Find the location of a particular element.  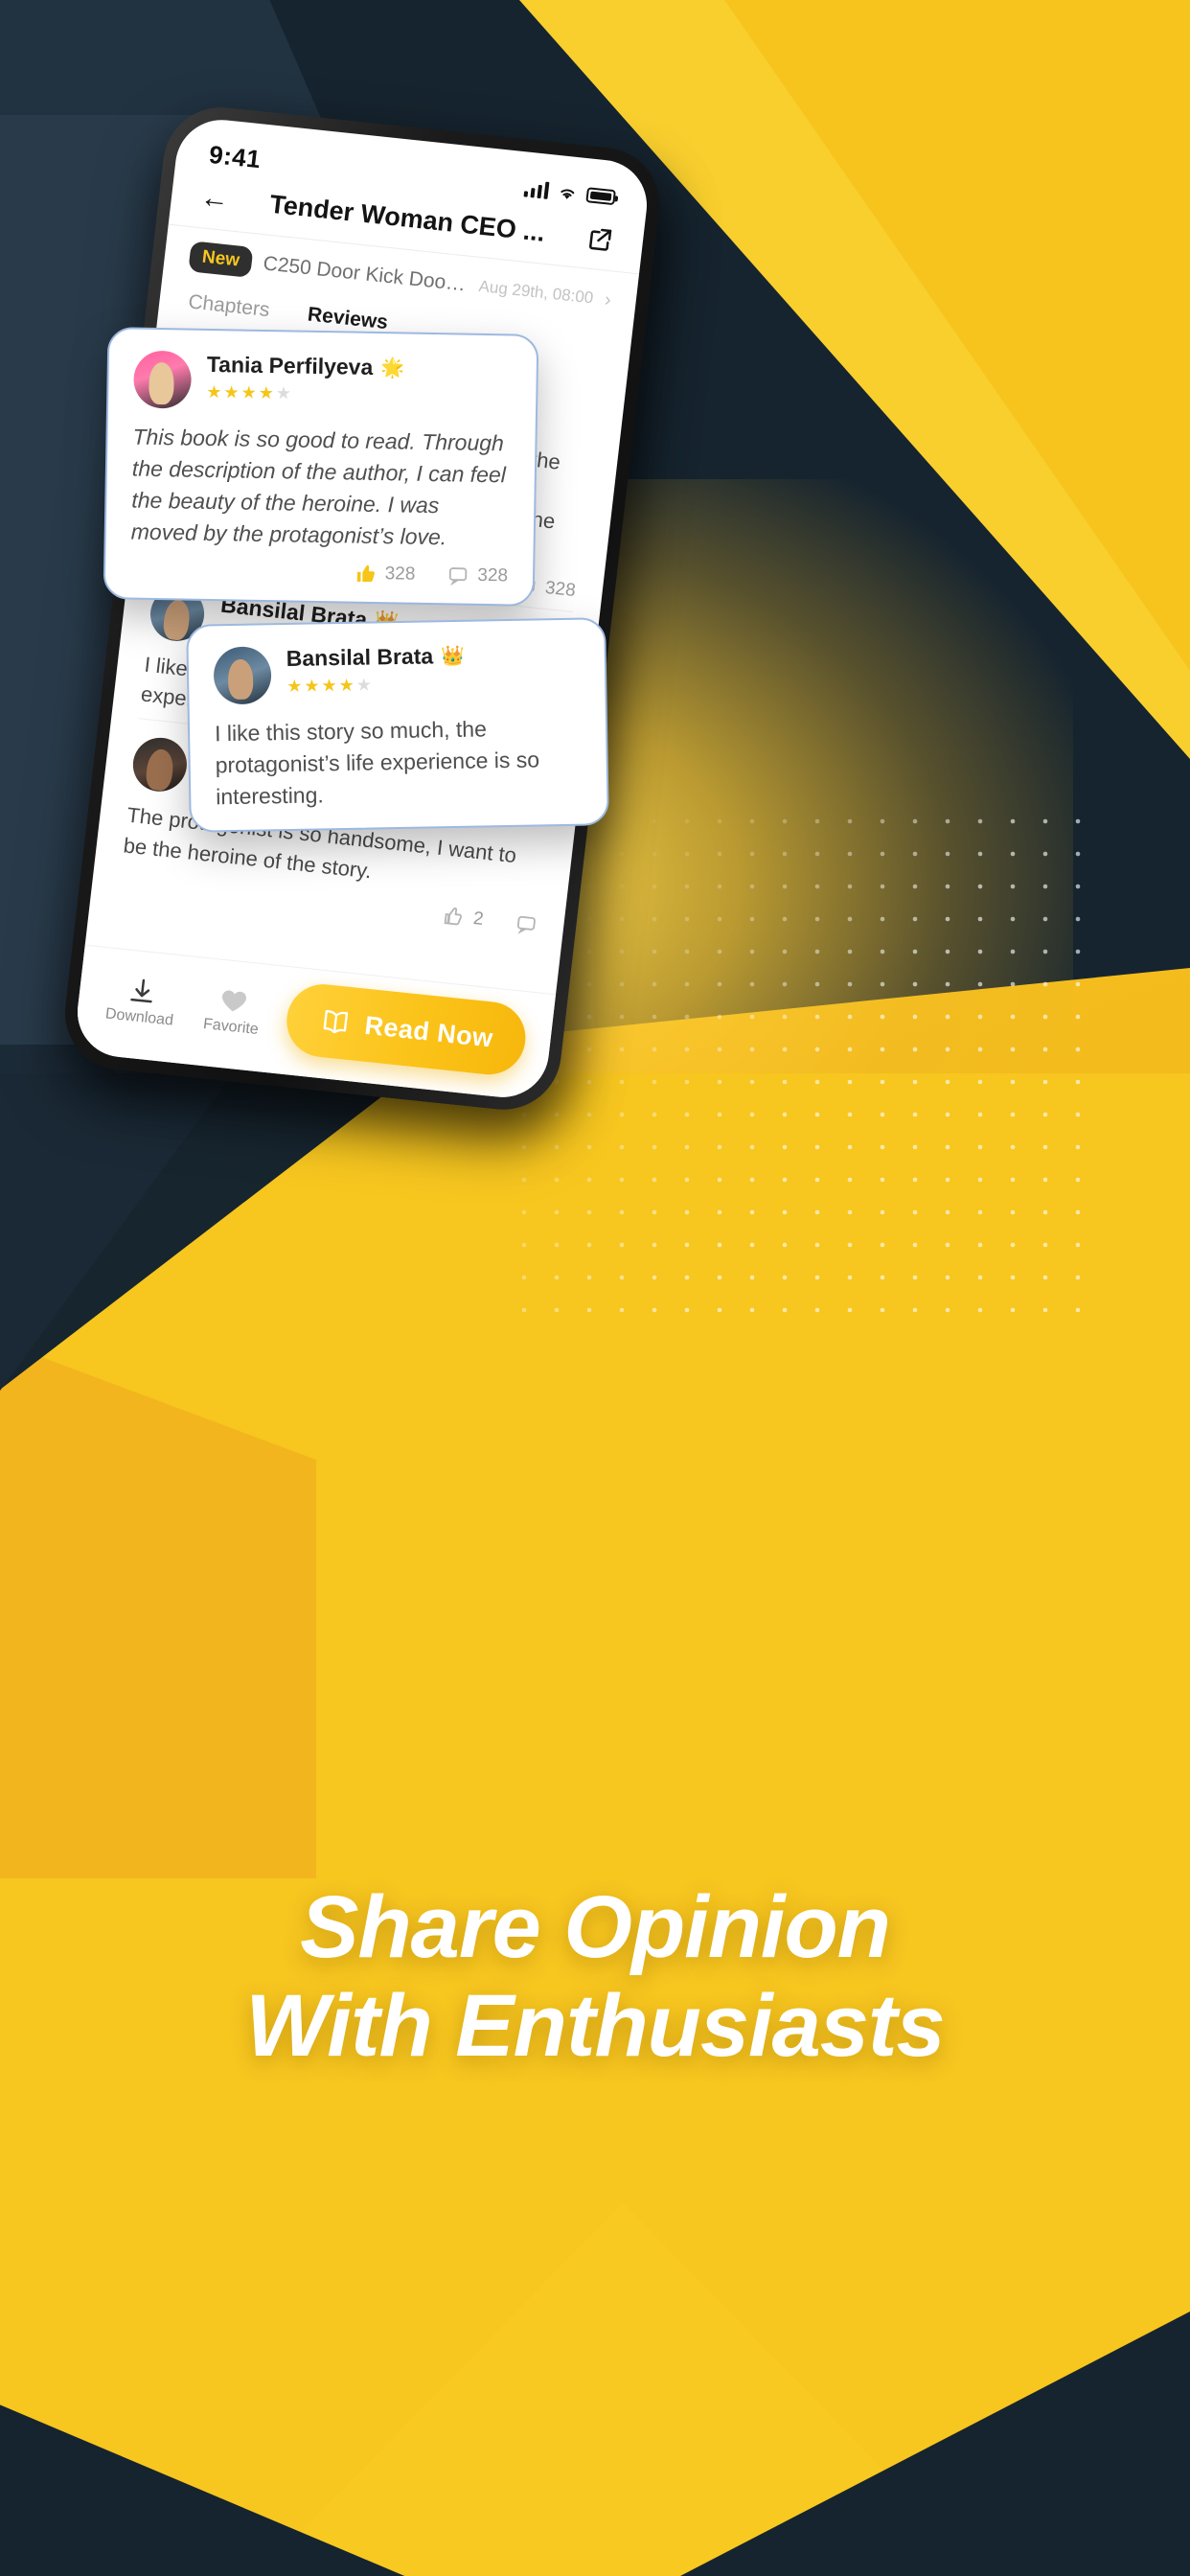

comment-button: 328 is located at coordinates (478, 576).